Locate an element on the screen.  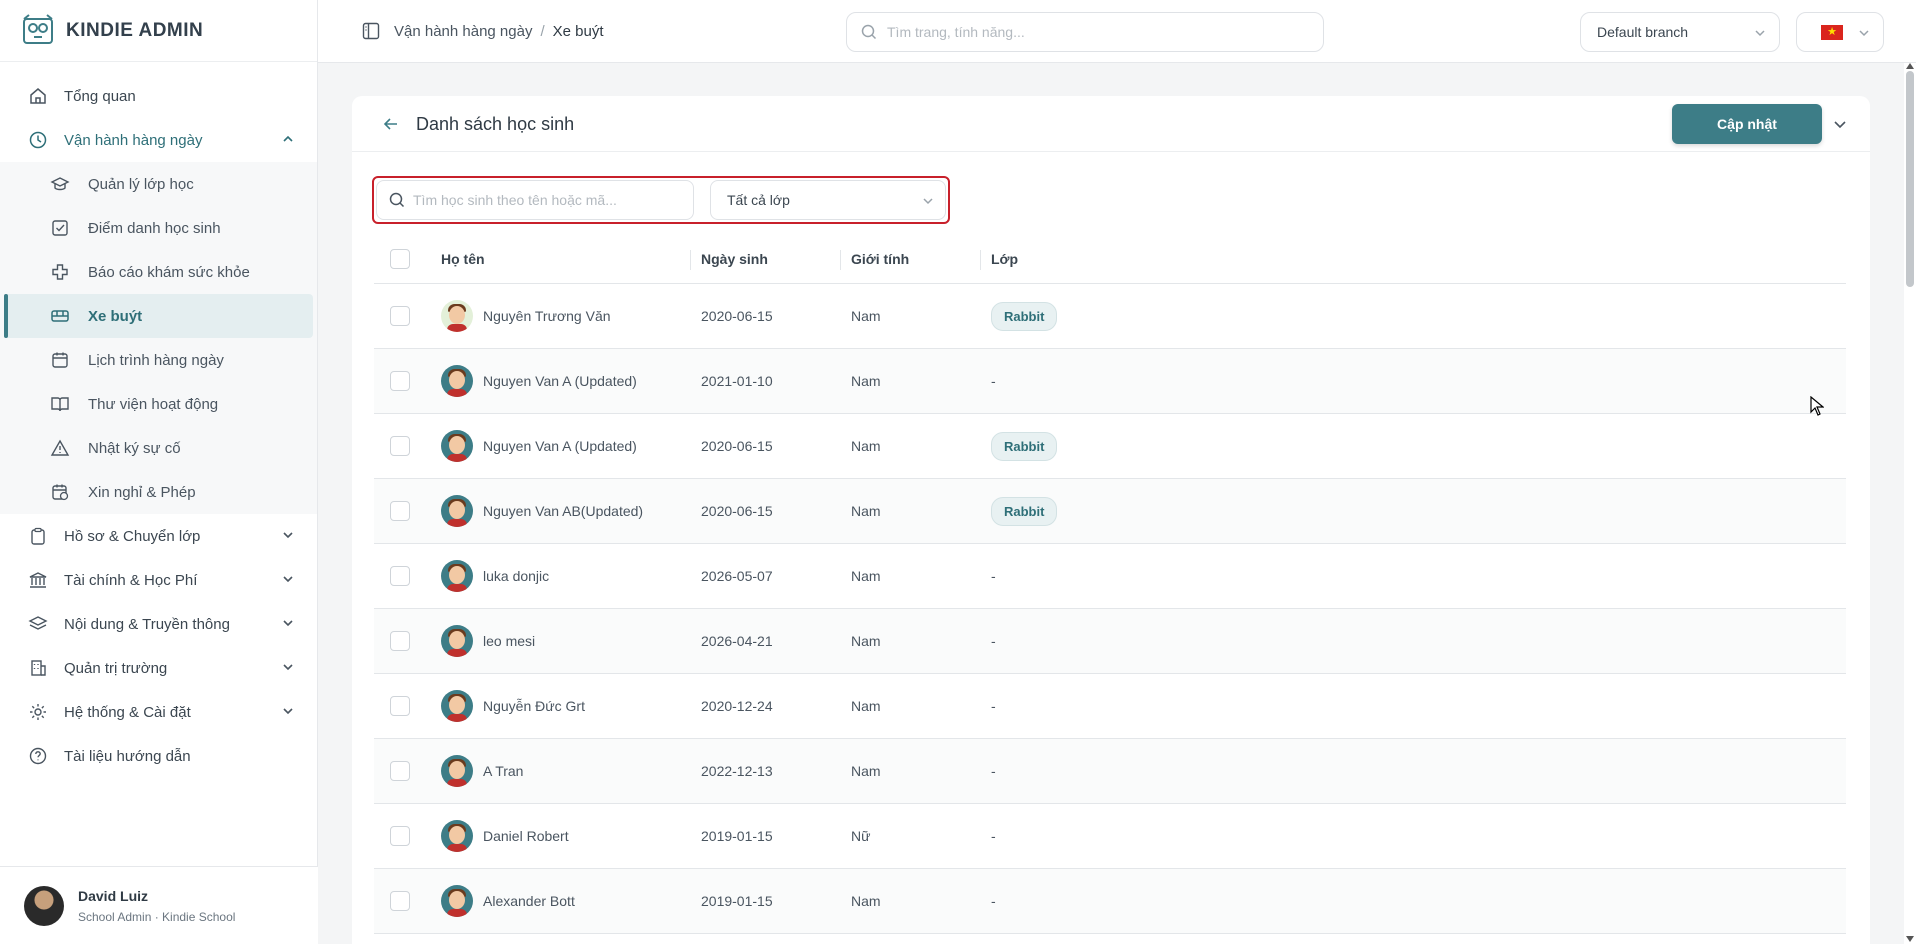
page-title: Danh sách học sinh is located at coordinates (495, 124).